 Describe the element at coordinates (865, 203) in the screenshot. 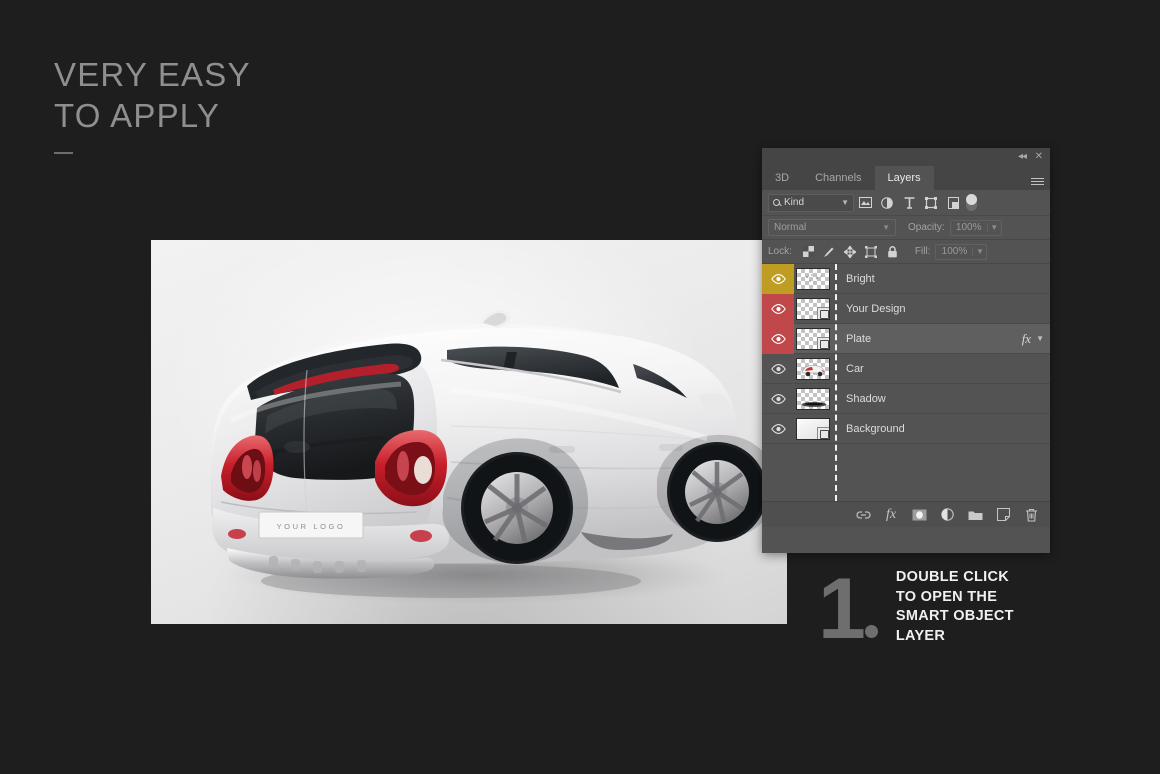

I see `pixel-layer-filter-icon` at that location.